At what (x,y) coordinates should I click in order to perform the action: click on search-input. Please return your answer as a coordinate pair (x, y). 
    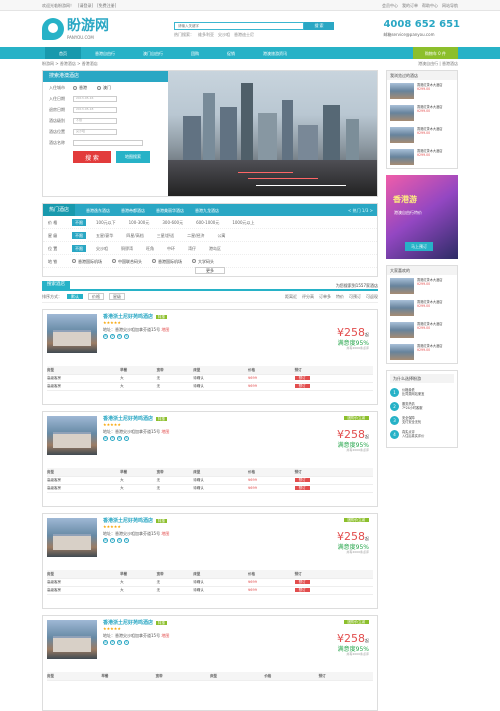
    Looking at the image, I should click on (239, 26).